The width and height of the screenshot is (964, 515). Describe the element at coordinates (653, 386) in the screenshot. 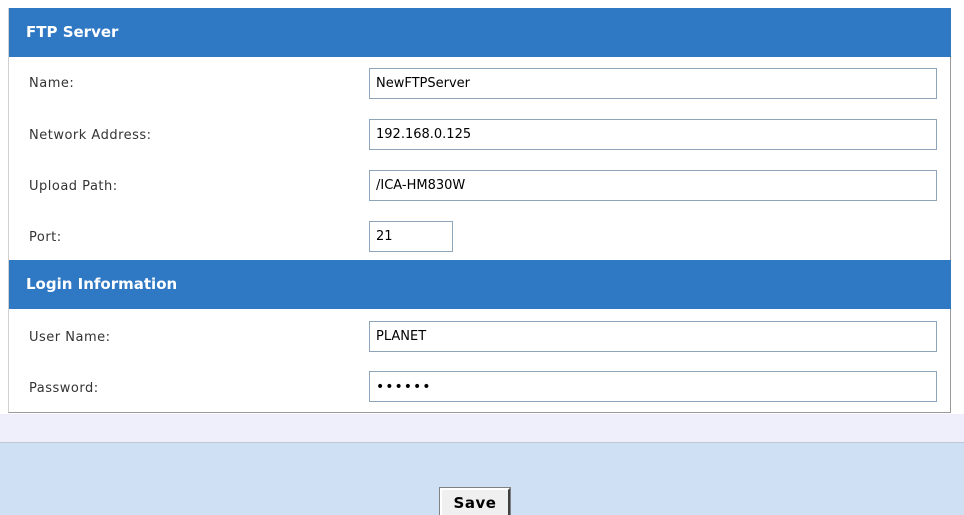

I see `password-field` at that location.